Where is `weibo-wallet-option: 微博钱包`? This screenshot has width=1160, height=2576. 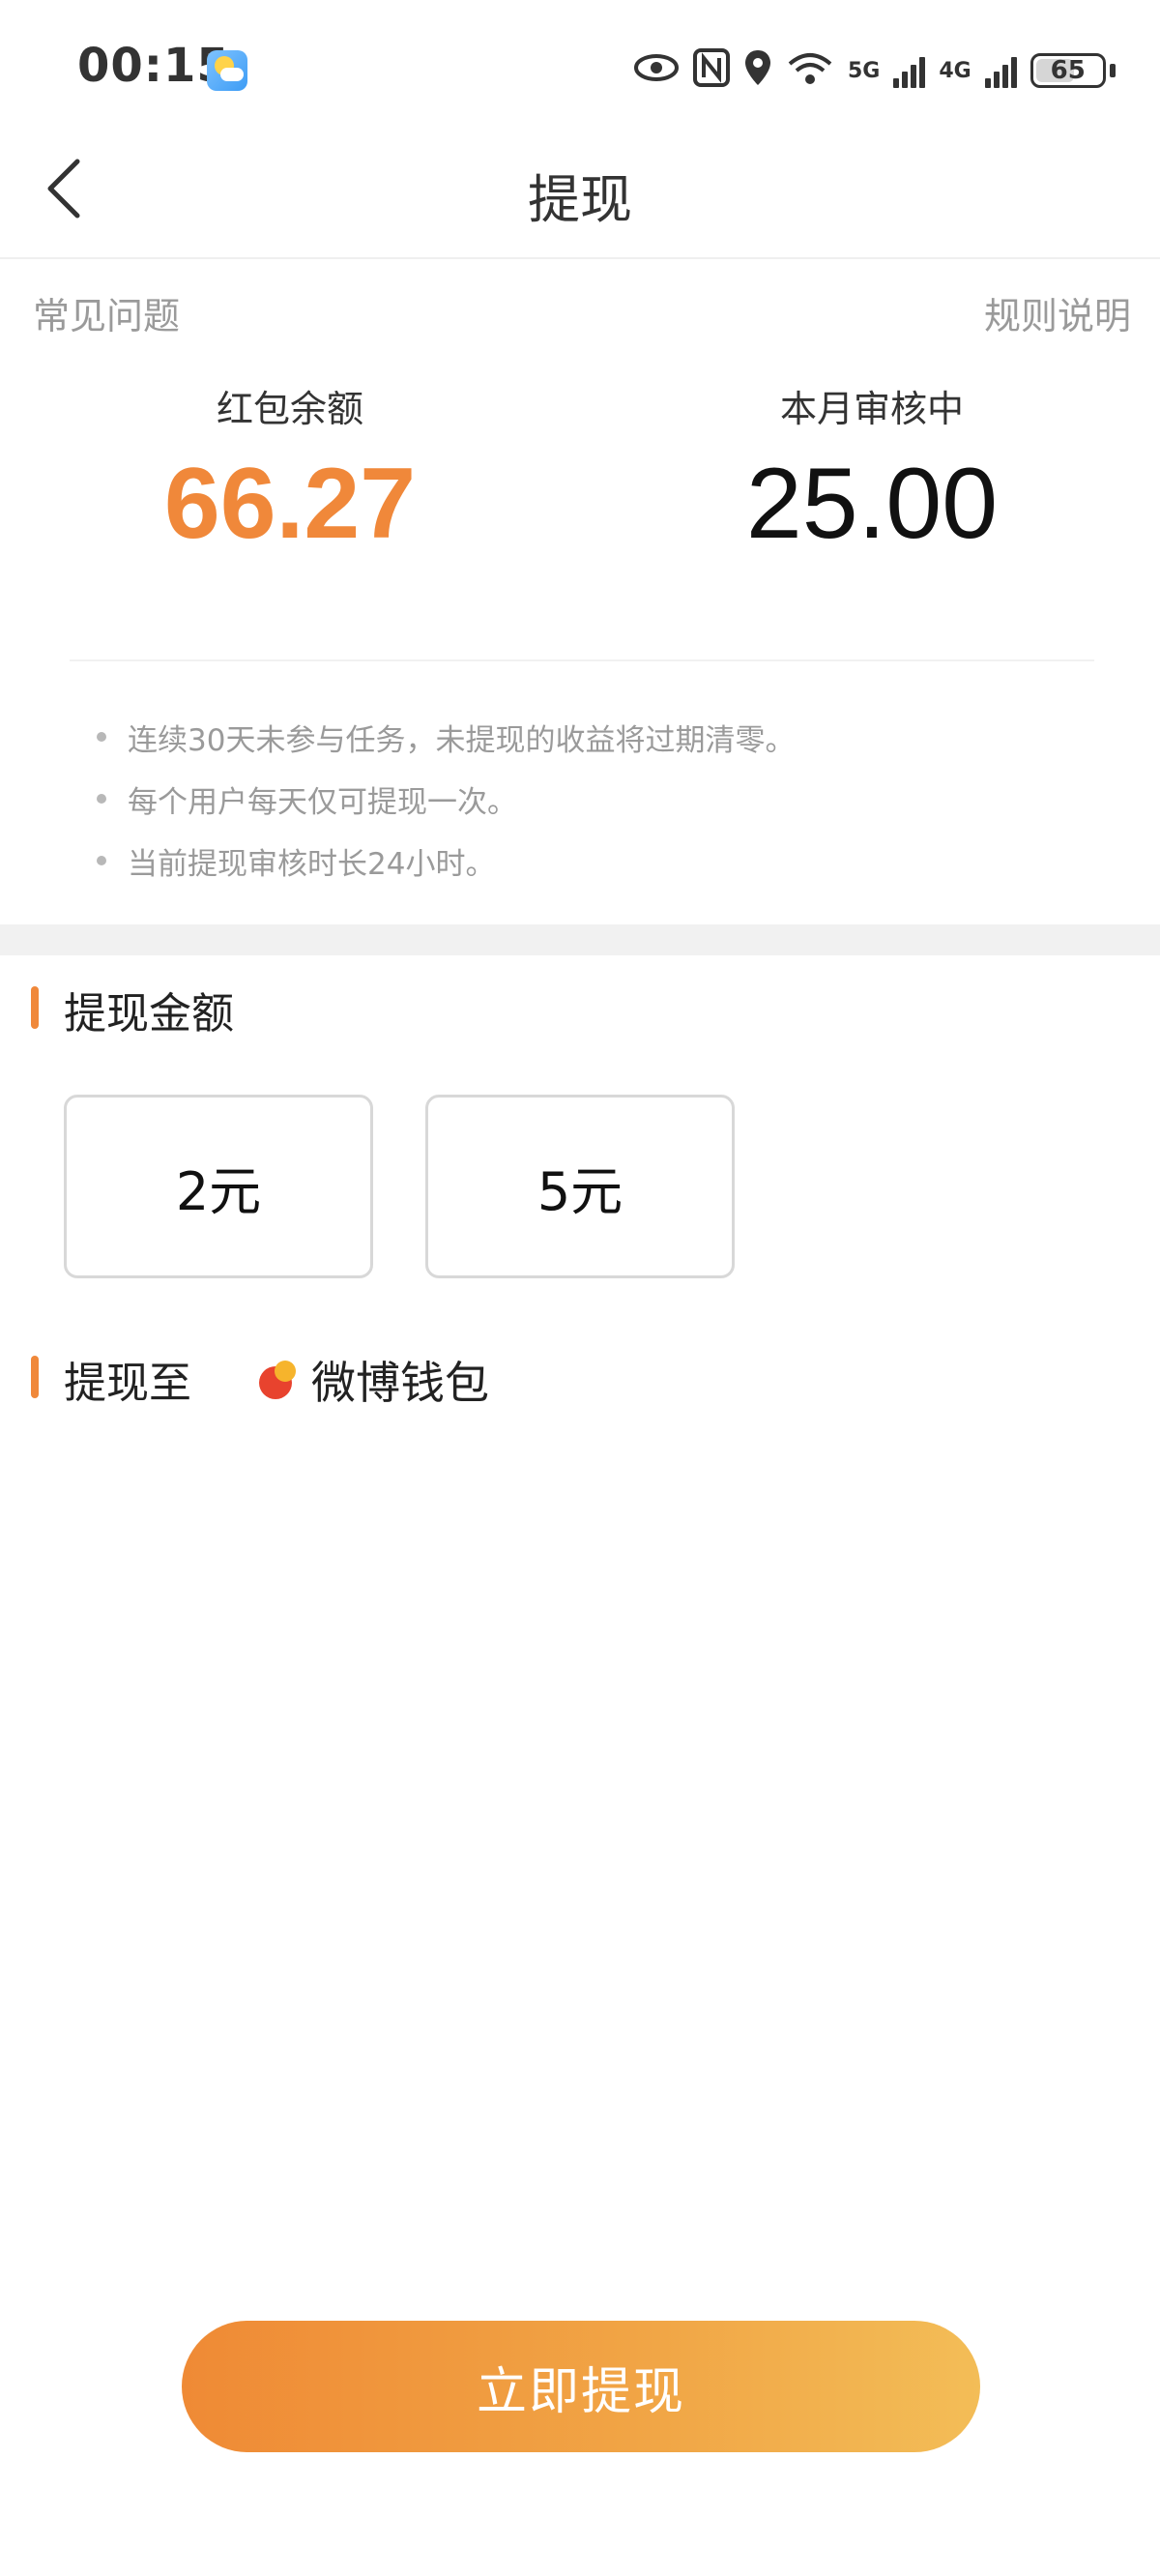
weibo-wallet-option: 微博钱包 is located at coordinates (374, 1380).